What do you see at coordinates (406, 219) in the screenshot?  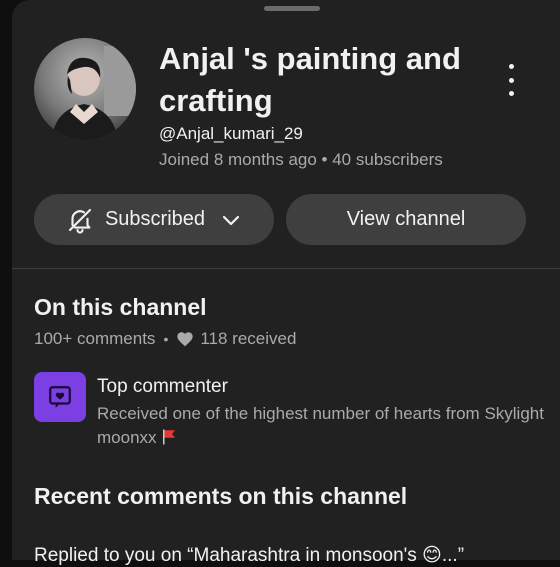 I see `view-channel-button: View channel` at bounding box center [406, 219].